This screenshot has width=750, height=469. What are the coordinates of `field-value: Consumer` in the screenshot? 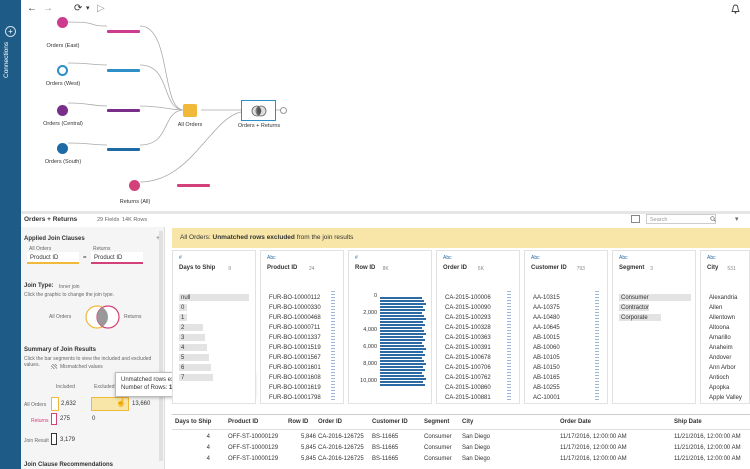 It's located at (635, 298).